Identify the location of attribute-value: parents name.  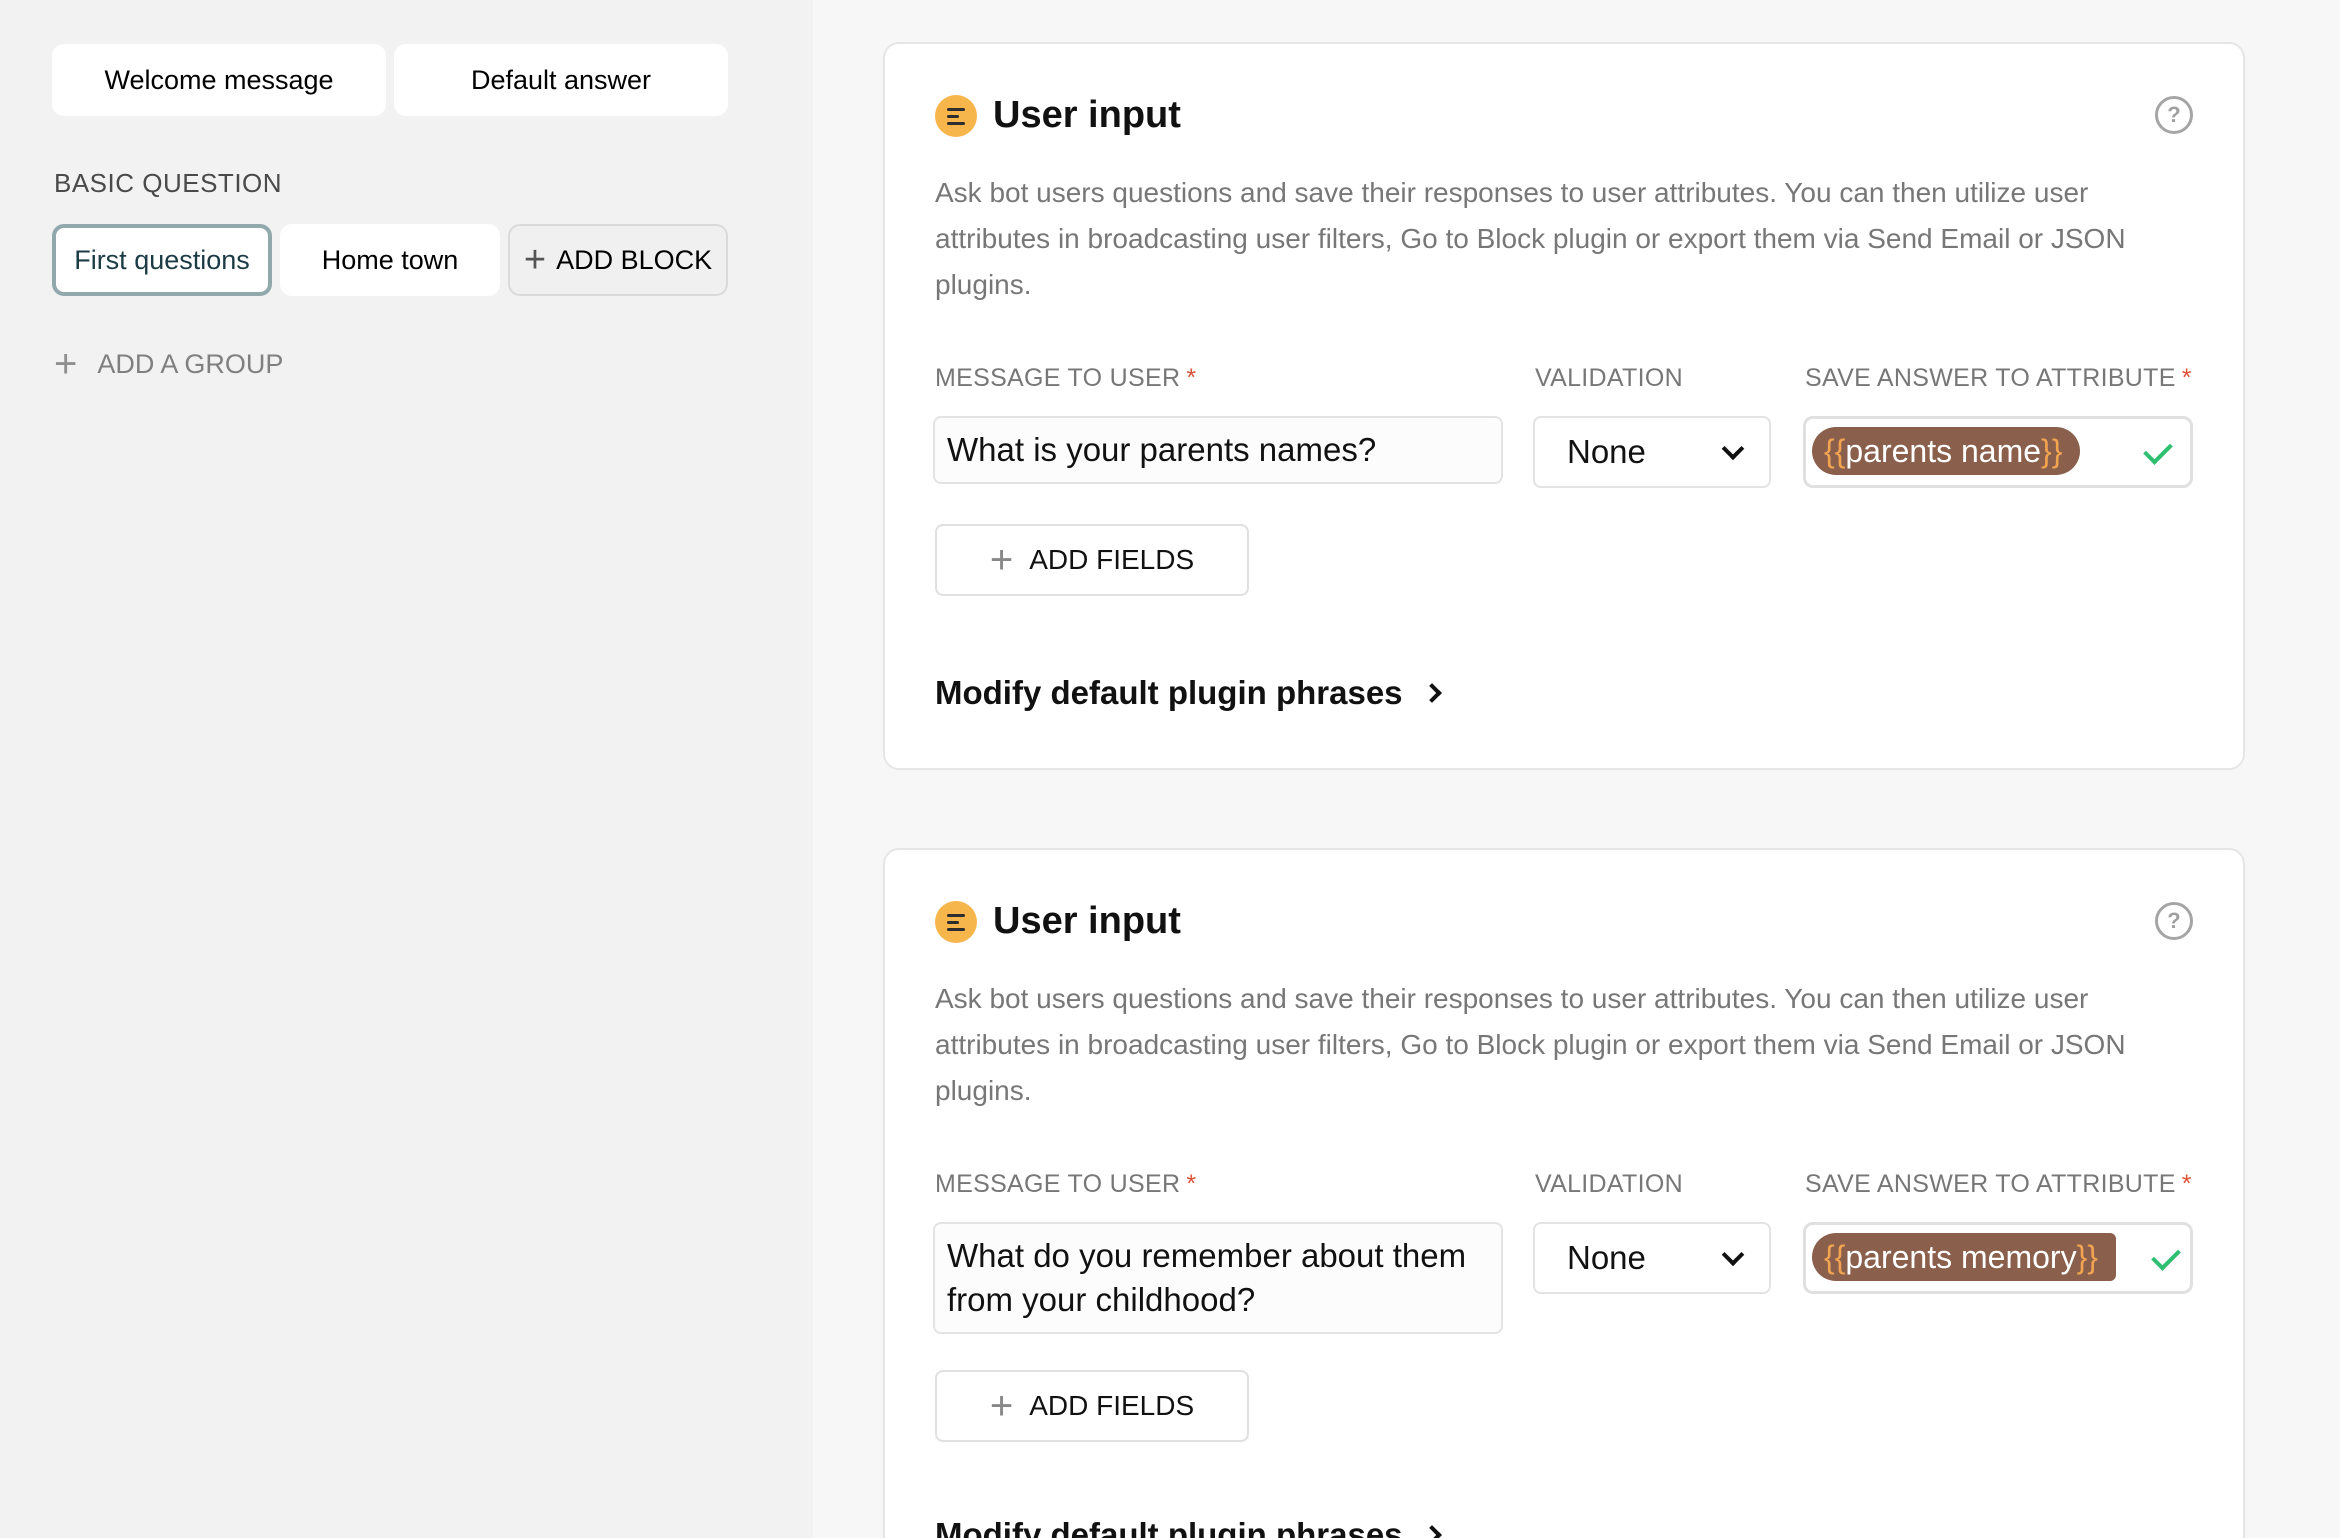
(1943, 450).